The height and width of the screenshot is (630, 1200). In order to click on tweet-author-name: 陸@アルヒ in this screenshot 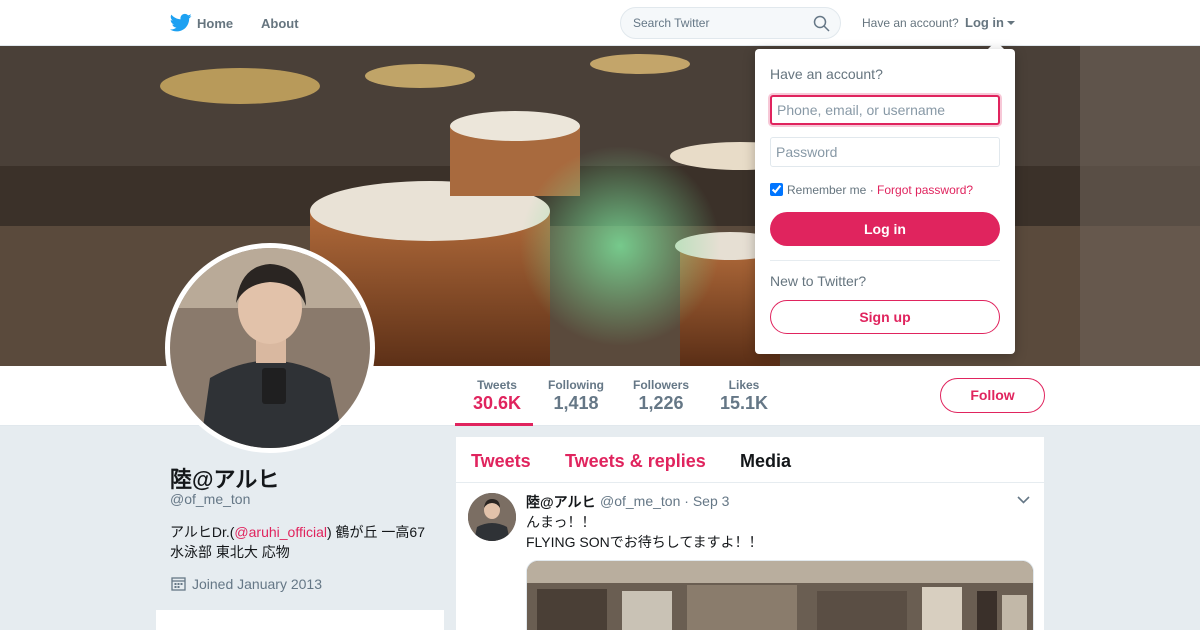, I will do `click(561, 502)`.